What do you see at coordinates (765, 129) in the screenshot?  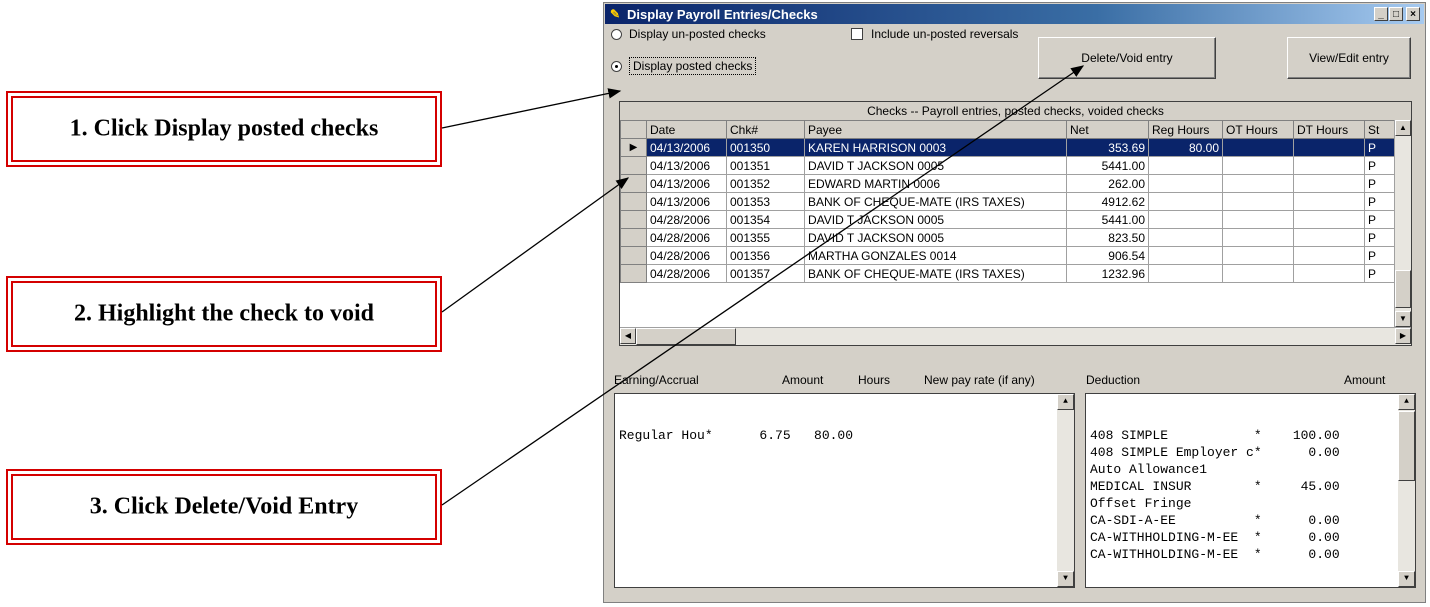 I see `col-header-chk: Chk#` at bounding box center [765, 129].